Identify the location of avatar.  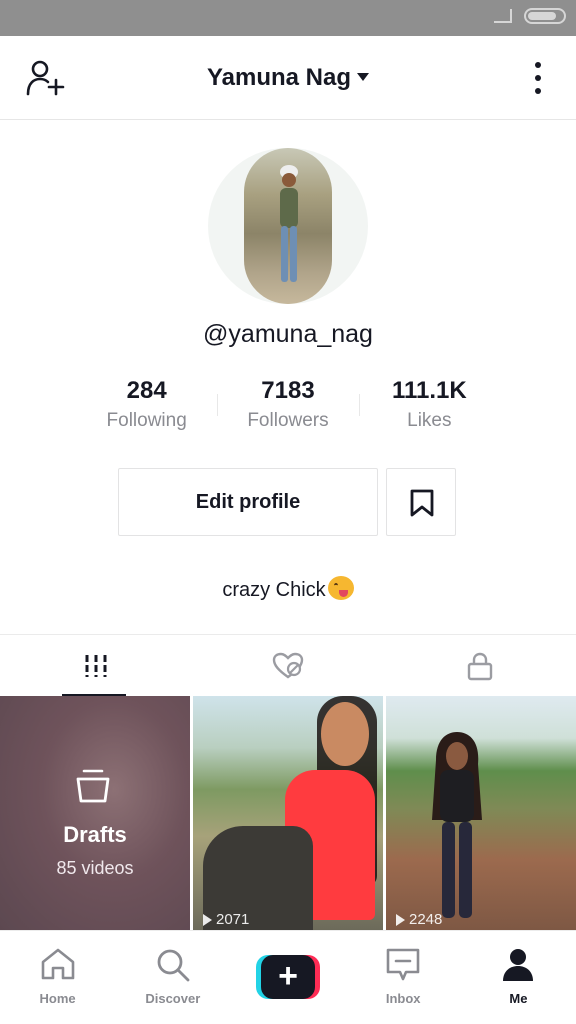
(288, 226).